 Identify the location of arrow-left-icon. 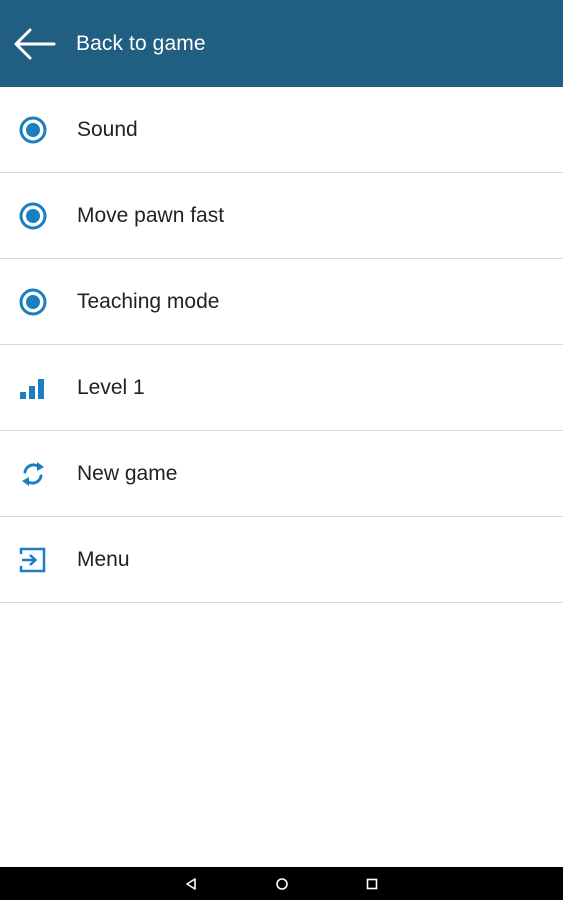
(34, 44).